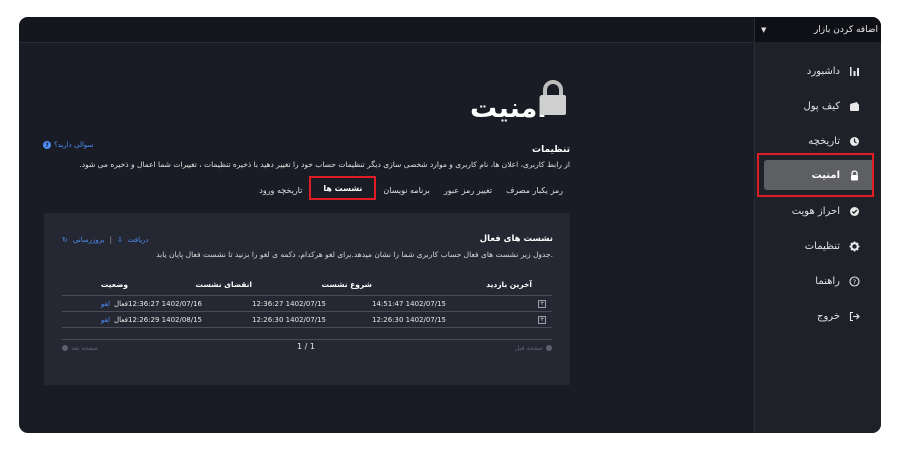  Describe the element at coordinates (824, 141) in the screenshot. I see `sidebar-item-label: تاریخچه` at that location.